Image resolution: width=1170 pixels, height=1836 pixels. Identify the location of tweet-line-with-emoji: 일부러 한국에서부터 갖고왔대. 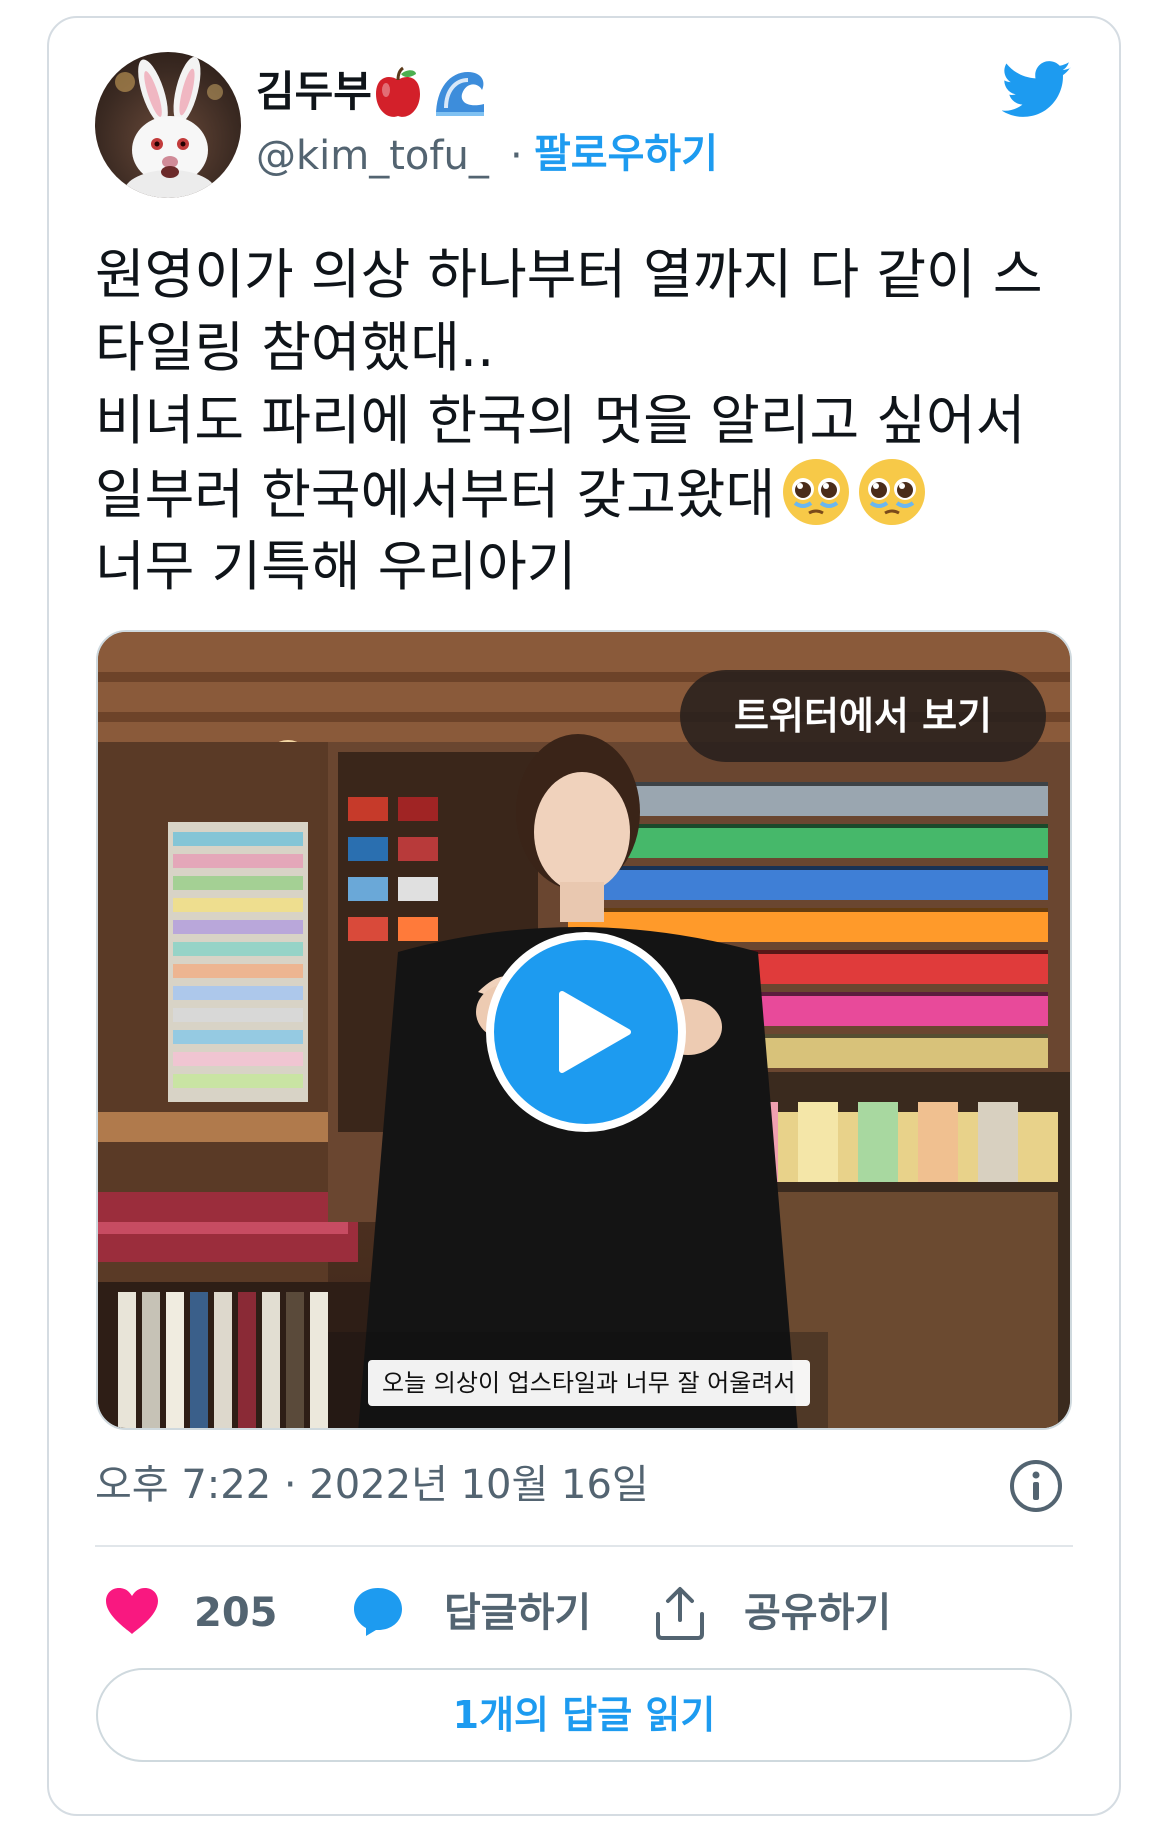
(590, 493).